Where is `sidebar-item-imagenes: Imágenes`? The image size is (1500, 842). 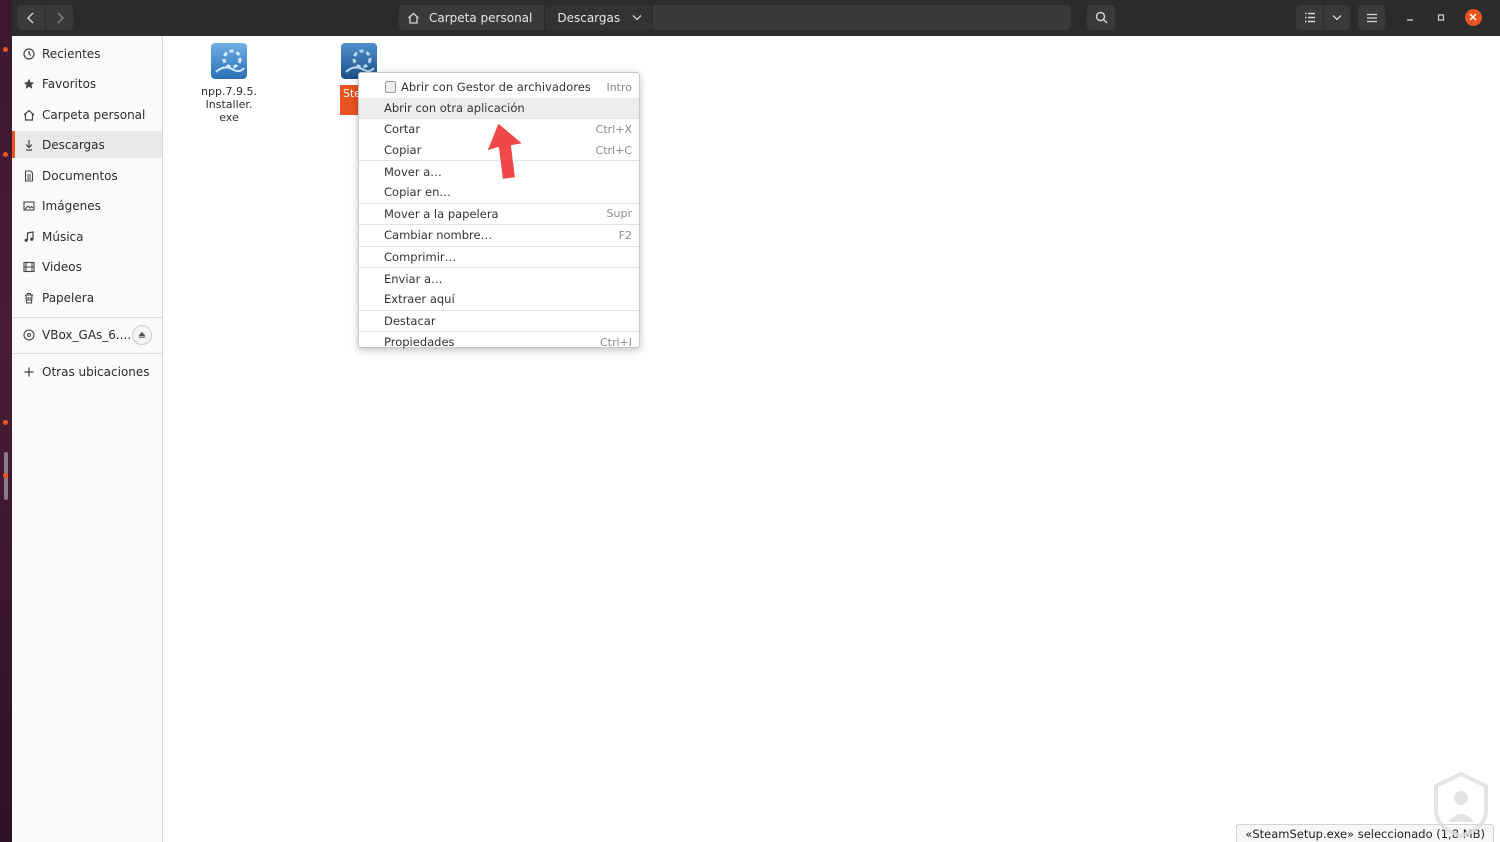 sidebar-item-imagenes: Imágenes is located at coordinates (87, 205).